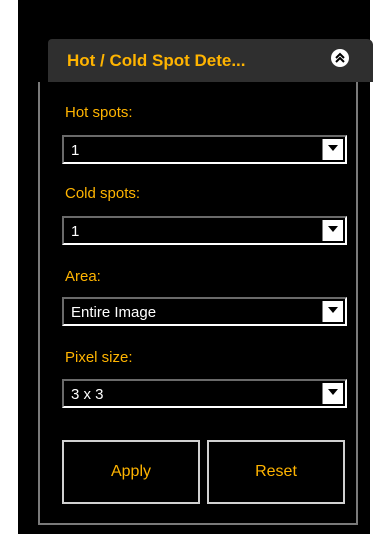 The width and height of the screenshot is (391, 534). Describe the element at coordinates (83, 276) in the screenshot. I see `area-label: Area:` at that location.